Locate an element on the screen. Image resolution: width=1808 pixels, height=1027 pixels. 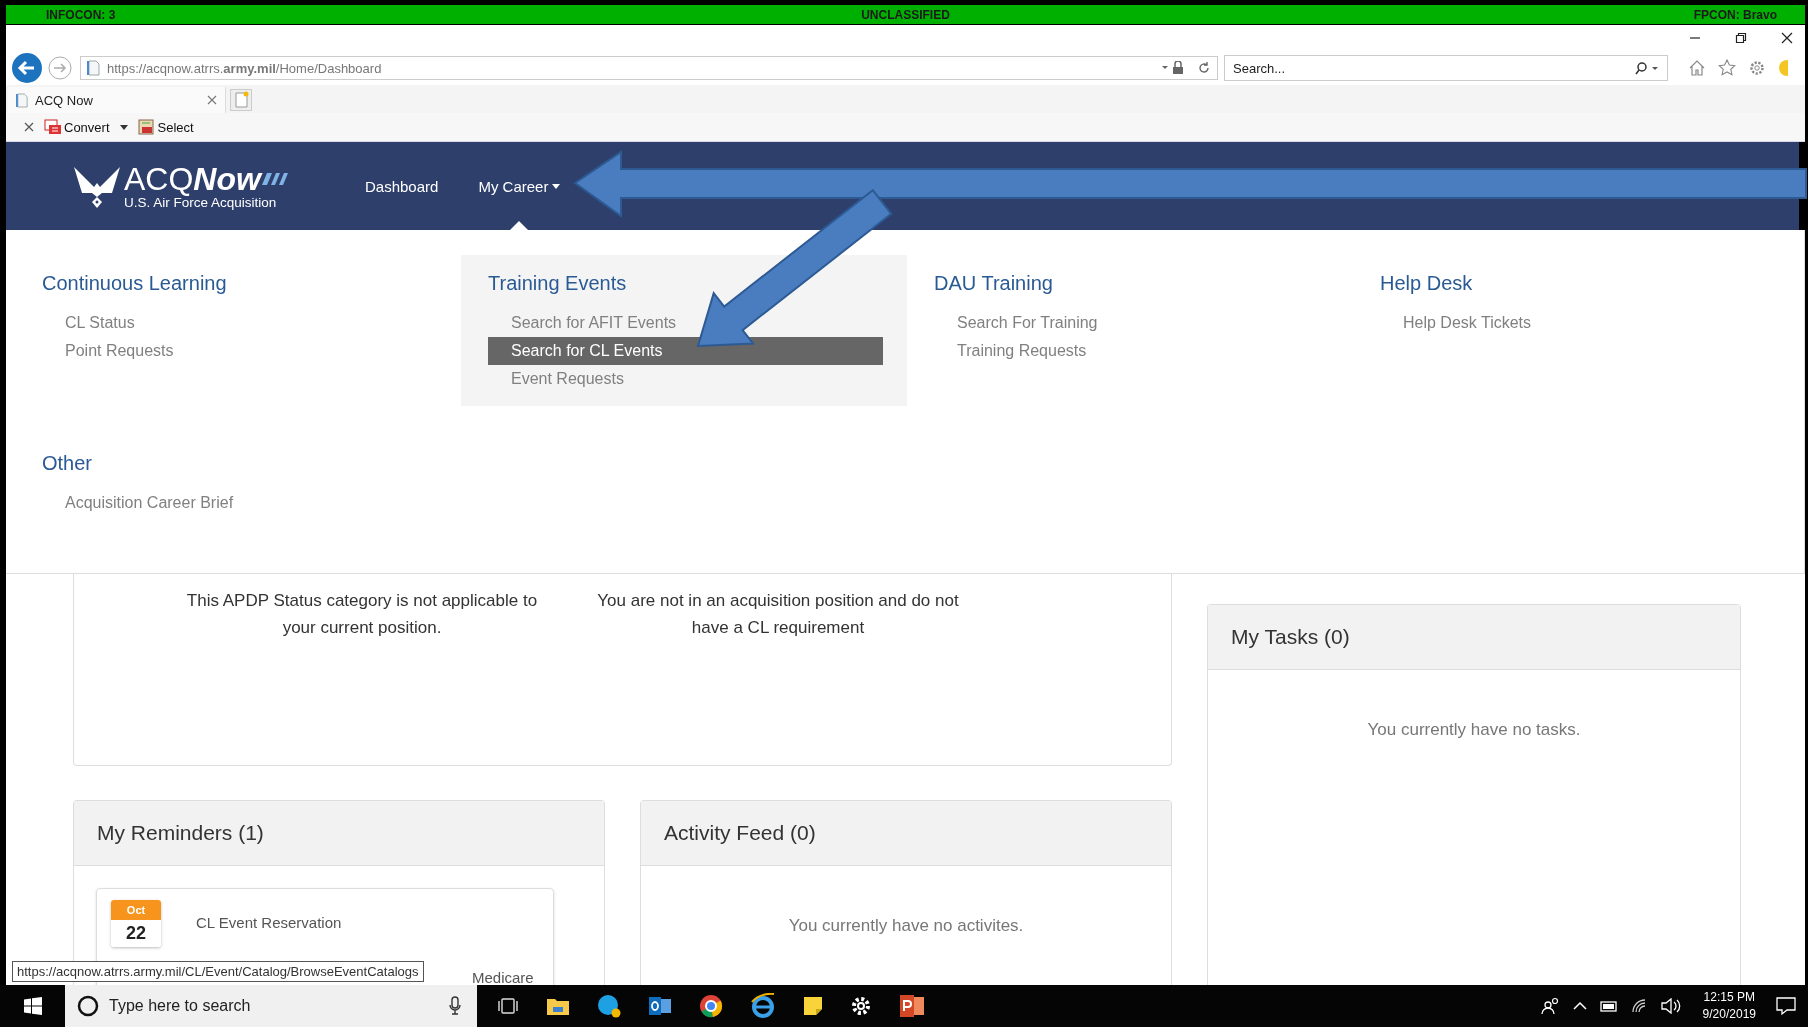
menu-item: CL Status is located at coordinates (253, 323).